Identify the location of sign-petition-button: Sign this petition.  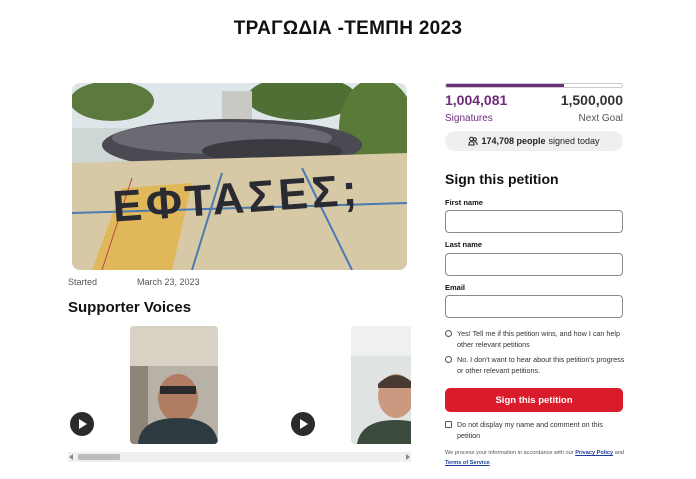
(534, 400).